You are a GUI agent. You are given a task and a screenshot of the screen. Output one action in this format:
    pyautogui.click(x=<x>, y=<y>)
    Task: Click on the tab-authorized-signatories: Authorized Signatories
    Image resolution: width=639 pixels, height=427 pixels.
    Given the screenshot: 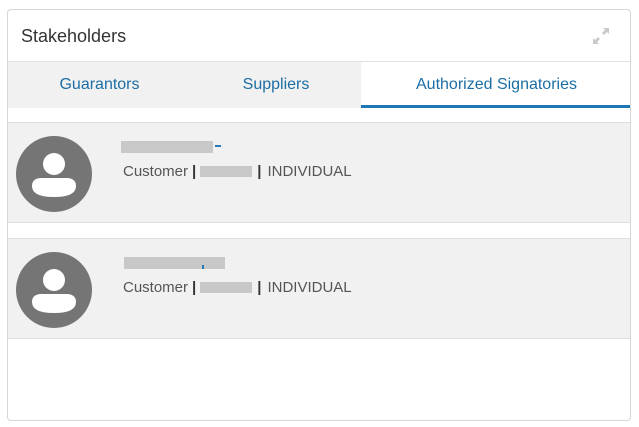 What is the action you would take?
    pyautogui.click(x=495, y=85)
    